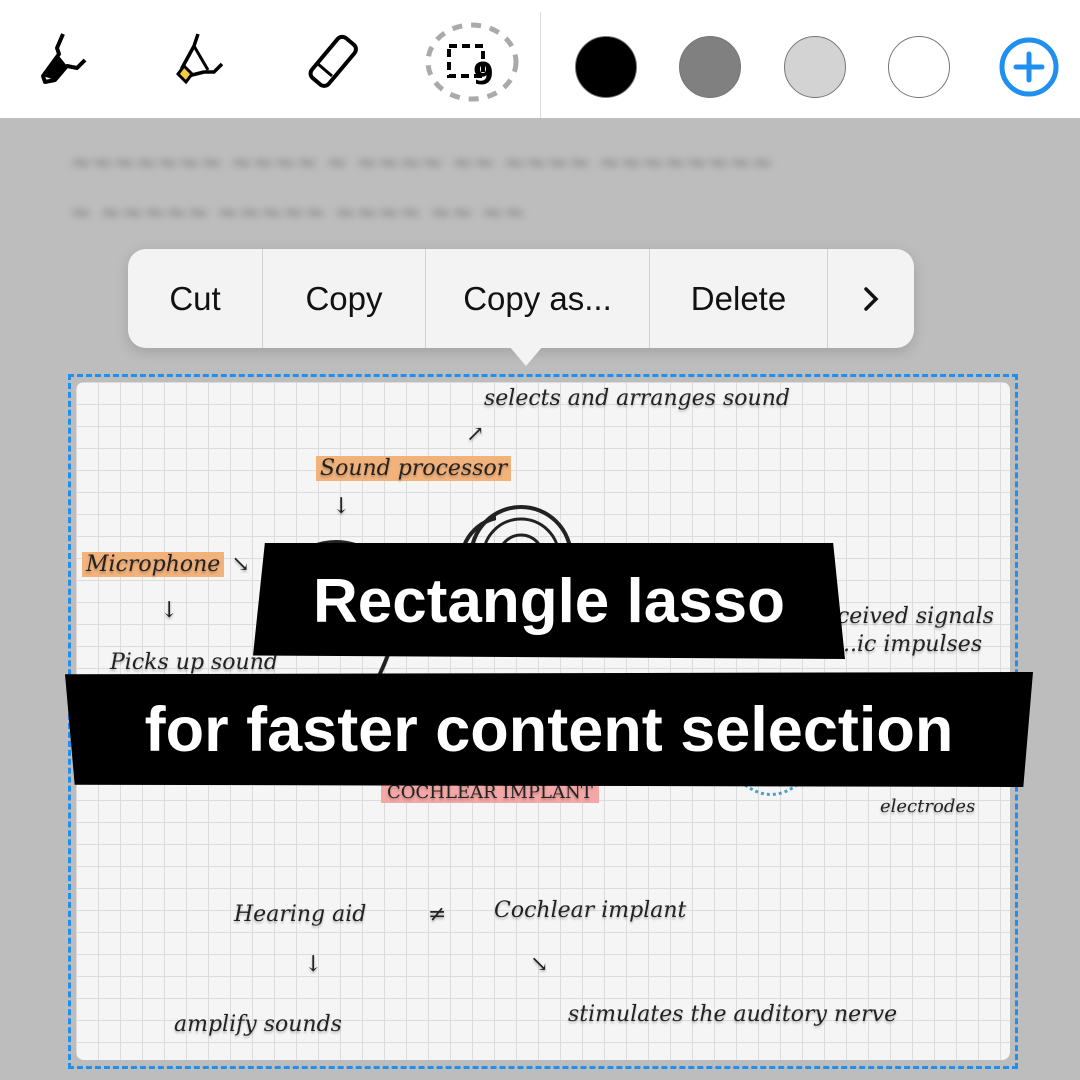 The width and height of the screenshot is (1080, 1080). Describe the element at coordinates (483, 74) in the screenshot. I see `svg-text: 9` at that location.